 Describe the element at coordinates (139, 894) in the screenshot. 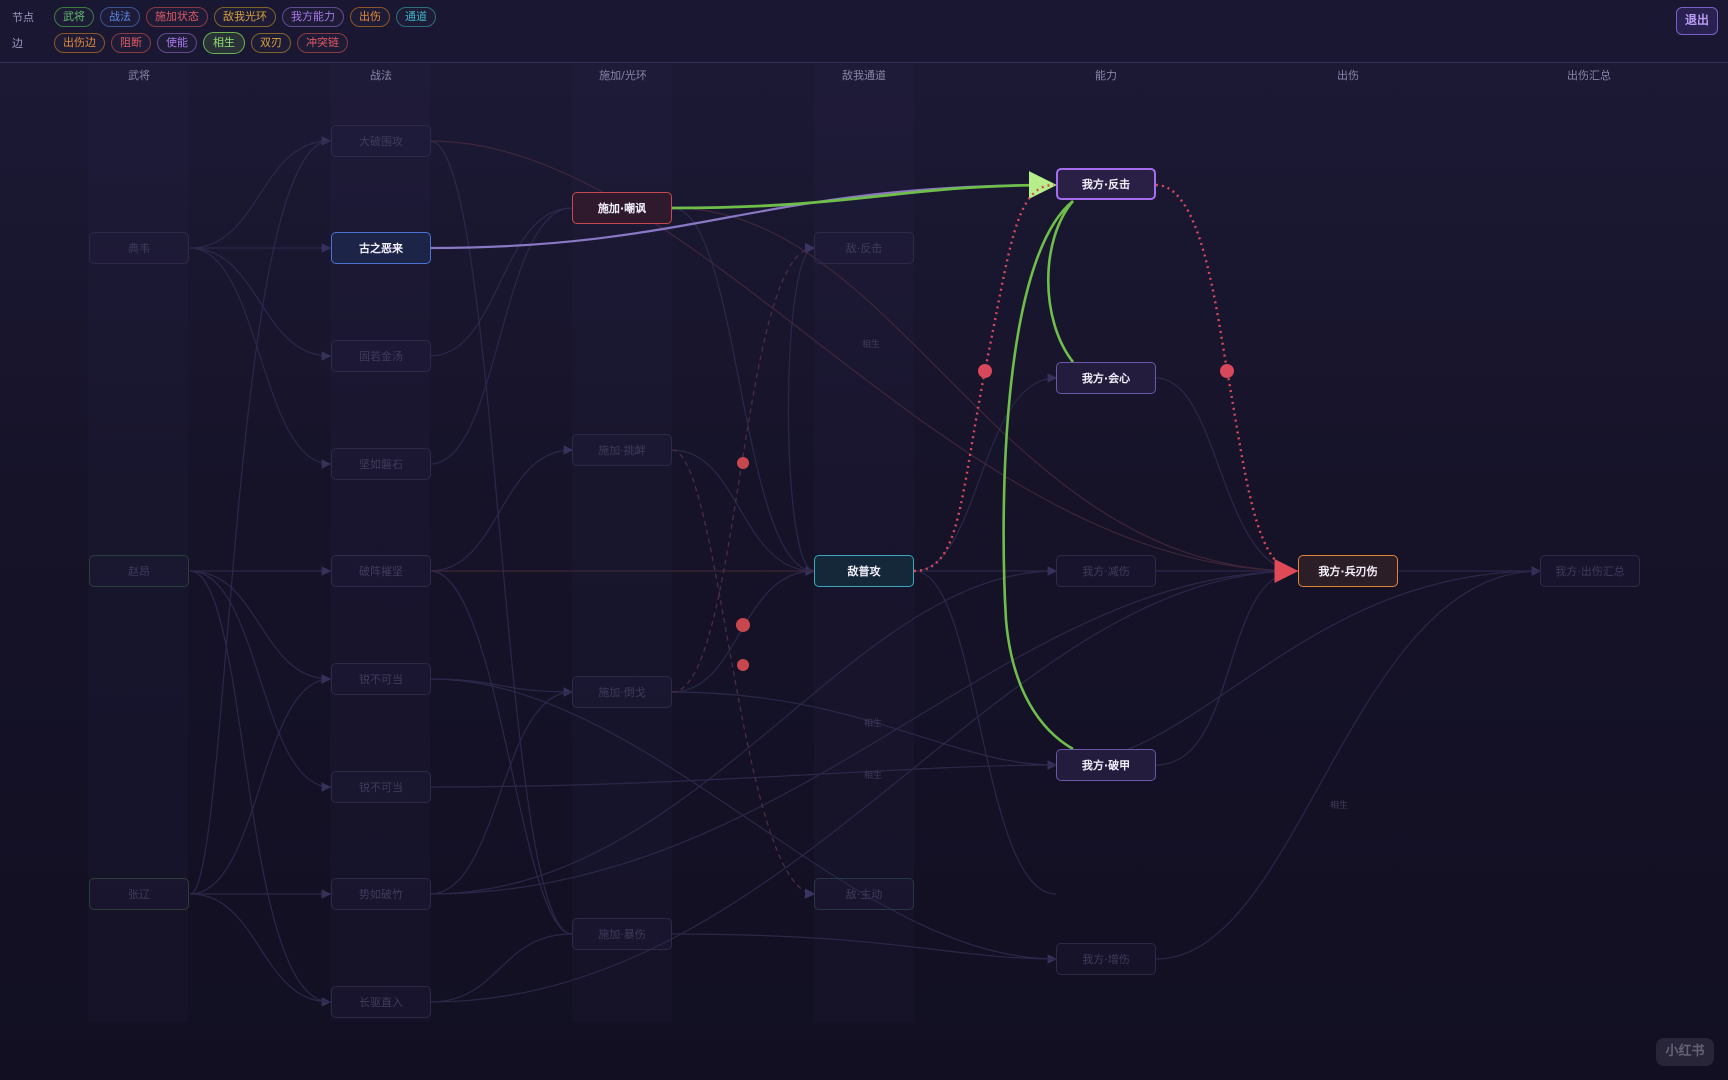

I see `node-general-zhangliao: 张辽` at that location.